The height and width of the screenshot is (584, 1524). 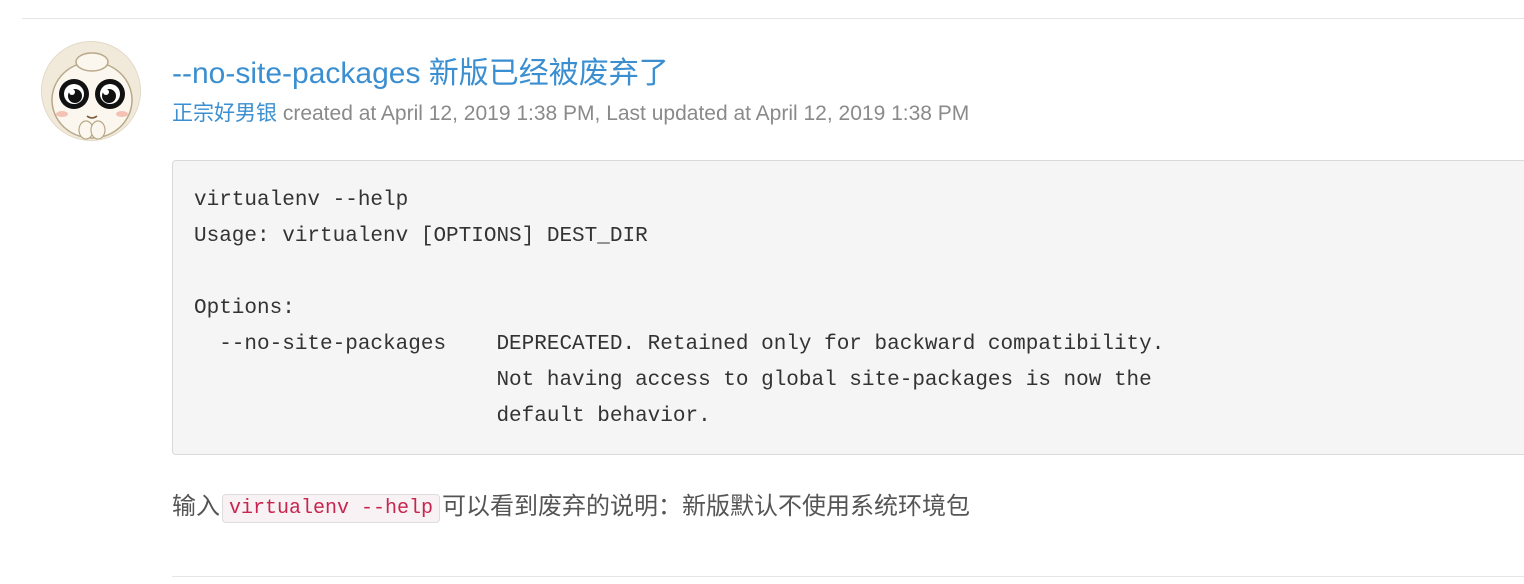 What do you see at coordinates (331, 508) in the screenshot?
I see `inline-code: virtualenv --help` at bounding box center [331, 508].